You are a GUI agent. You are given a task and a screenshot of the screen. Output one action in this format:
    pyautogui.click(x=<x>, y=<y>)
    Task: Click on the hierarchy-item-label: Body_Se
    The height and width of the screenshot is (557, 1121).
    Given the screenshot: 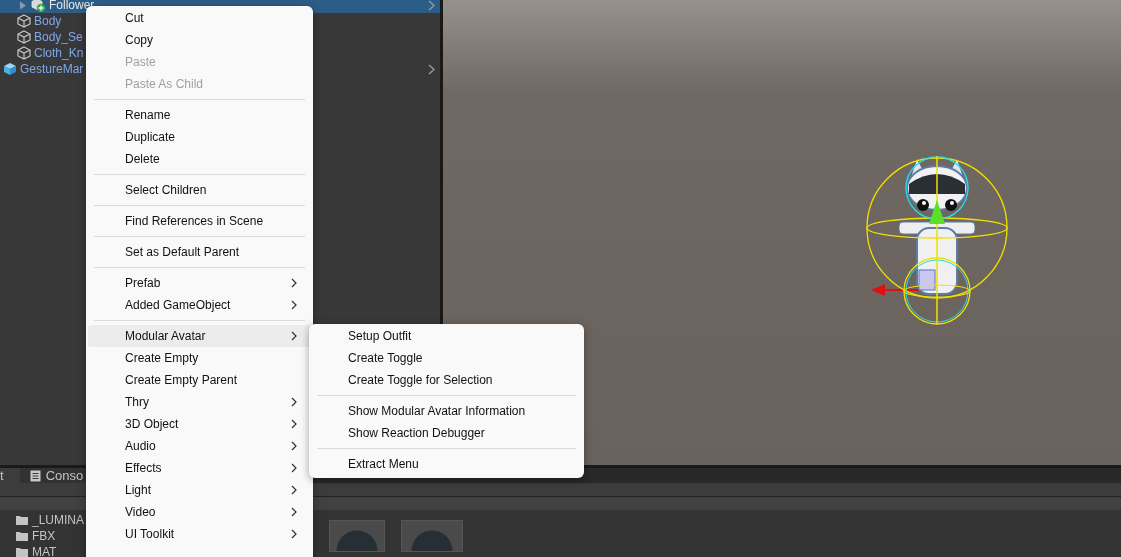 What is the action you would take?
    pyautogui.click(x=58, y=37)
    